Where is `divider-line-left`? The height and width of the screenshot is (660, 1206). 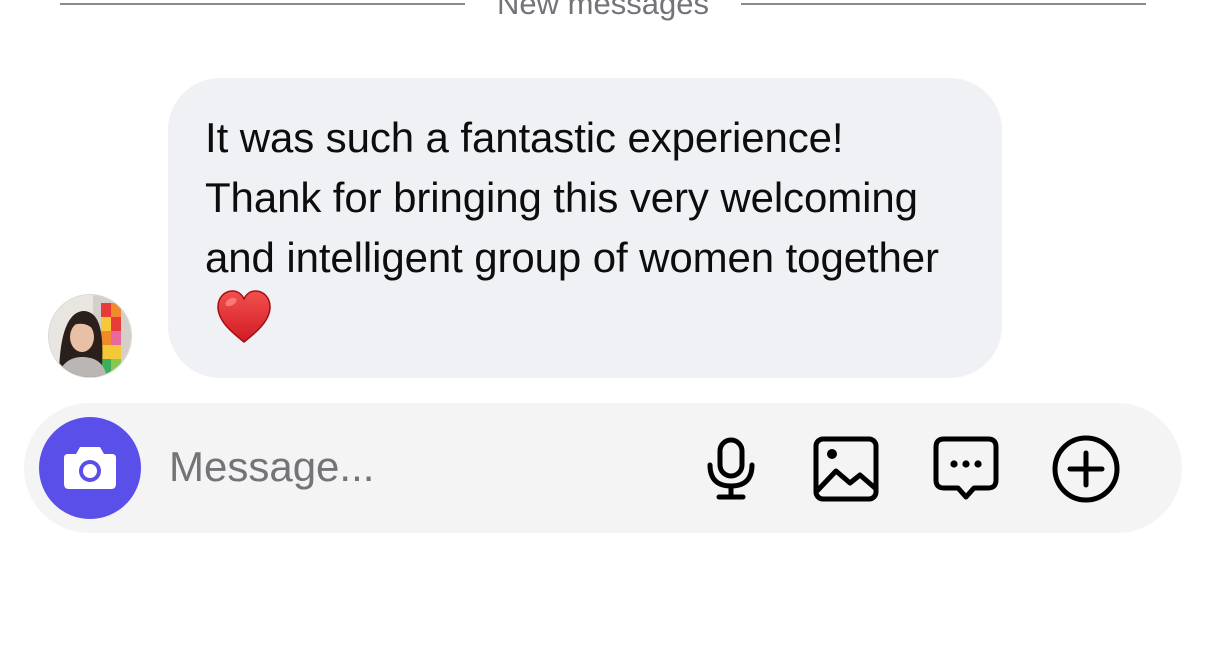 divider-line-left is located at coordinates (263, 4).